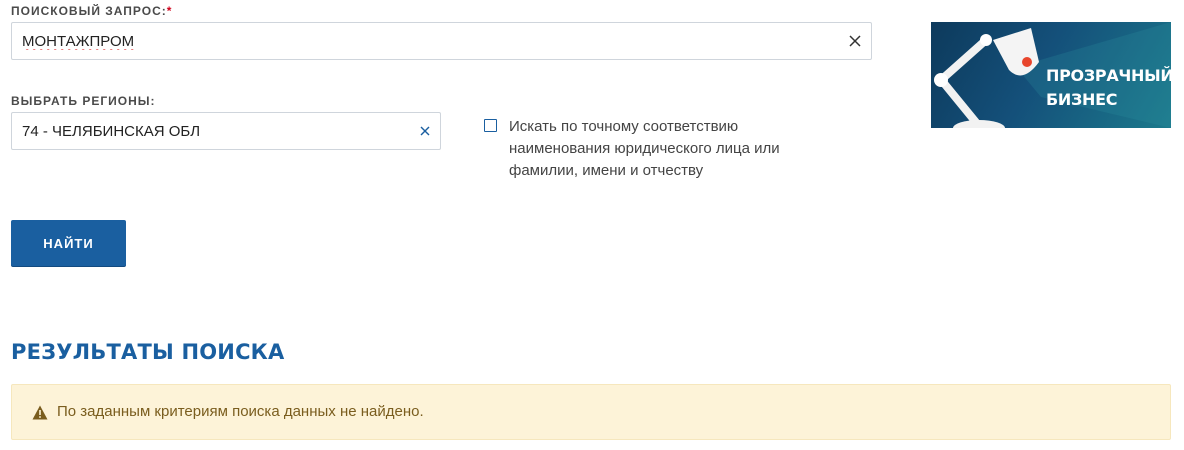 This screenshot has height=450, width=1184. What do you see at coordinates (1108, 75) in the screenshot?
I see `banner-line-1: ПРОЗРАЧНЫЙ` at bounding box center [1108, 75].